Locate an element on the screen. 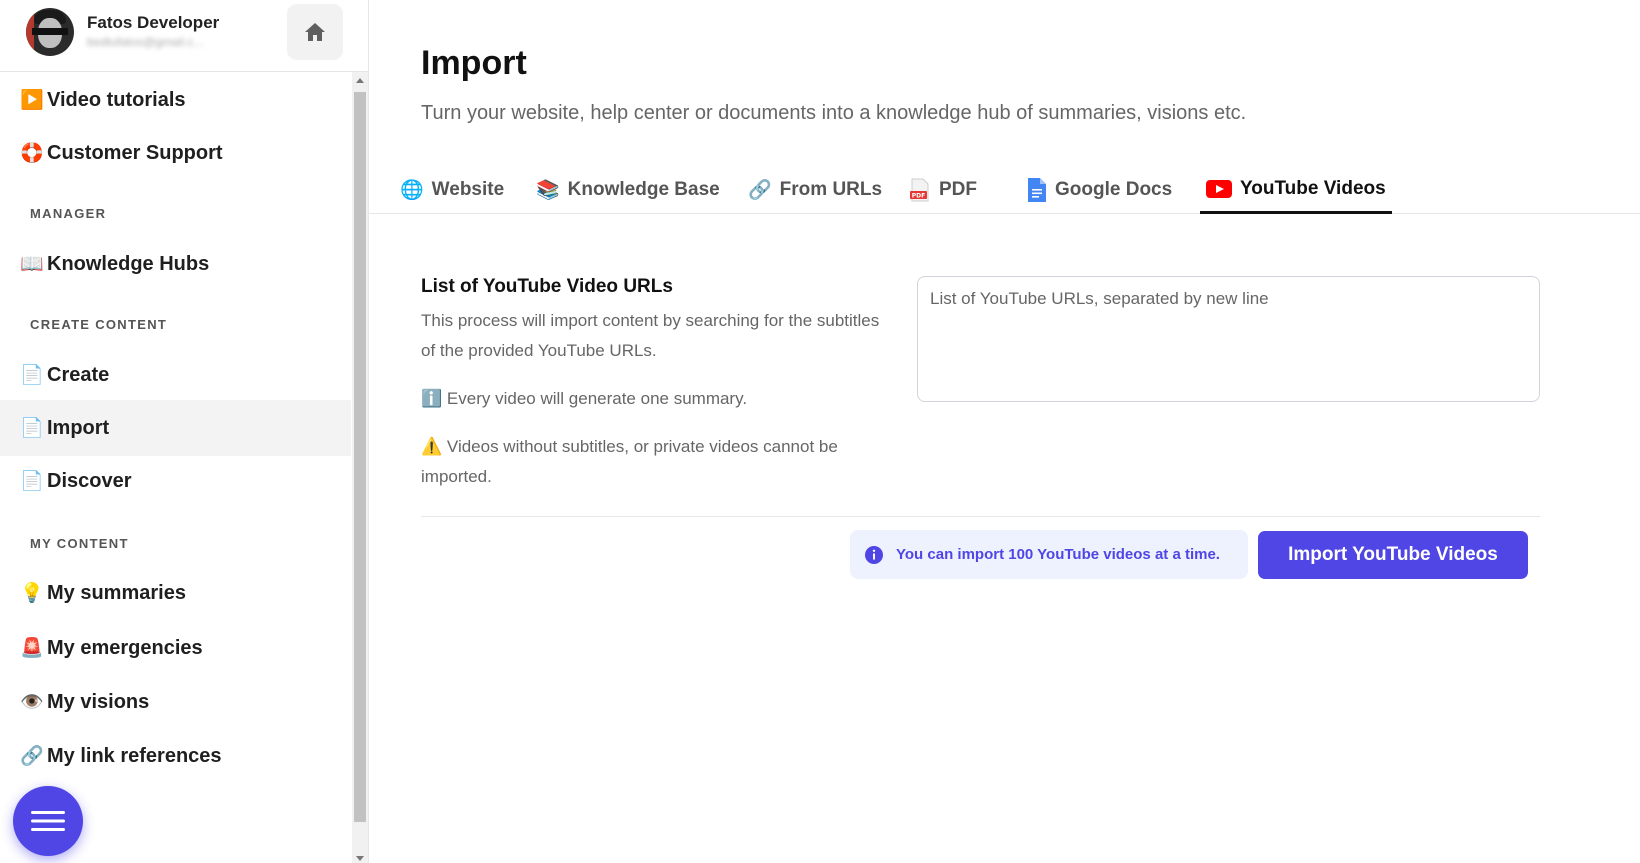 Image resolution: width=1640 pixels, height=863 pixels. sidebar-item-label: Import is located at coordinates (78, 427).